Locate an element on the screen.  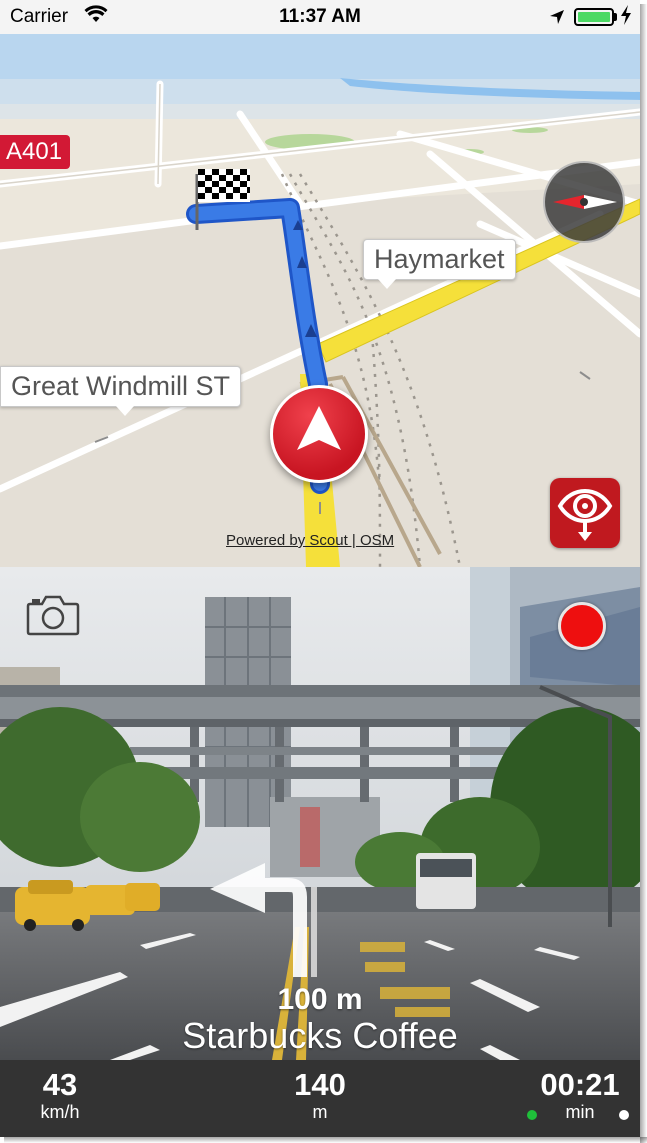
speed-unit: km/h is located at coordinates (60, 1112).